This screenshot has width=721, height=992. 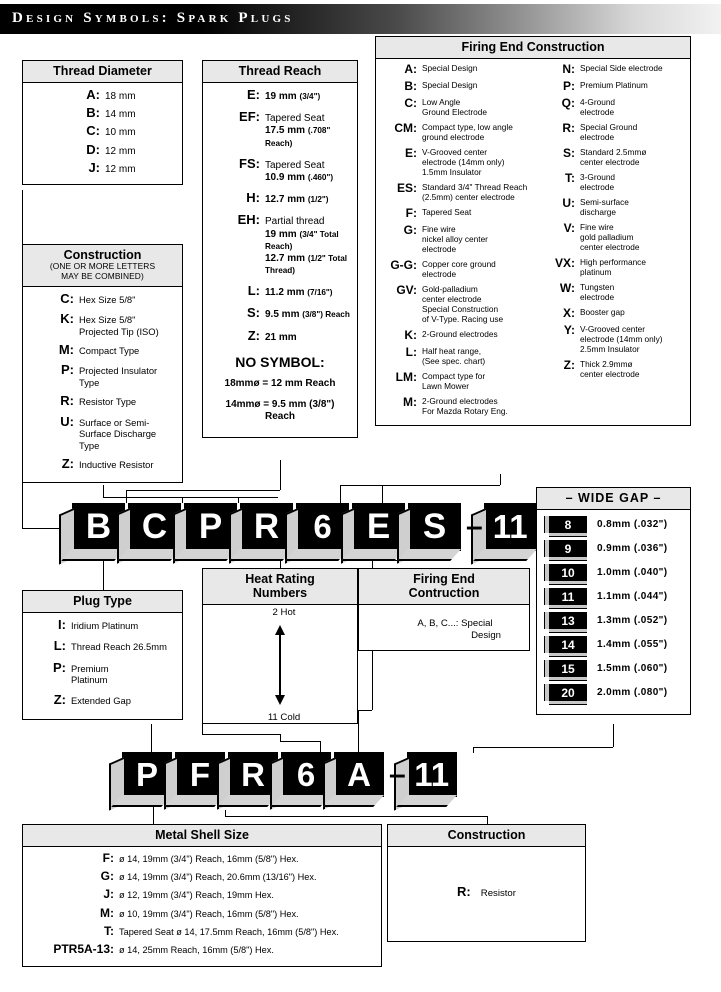 What do you see at coordinates (102, 432) in the screenshot?
I see `list-item: U: Surface or Semi- Surface Discharge Type` at bounding box center [102, 432].